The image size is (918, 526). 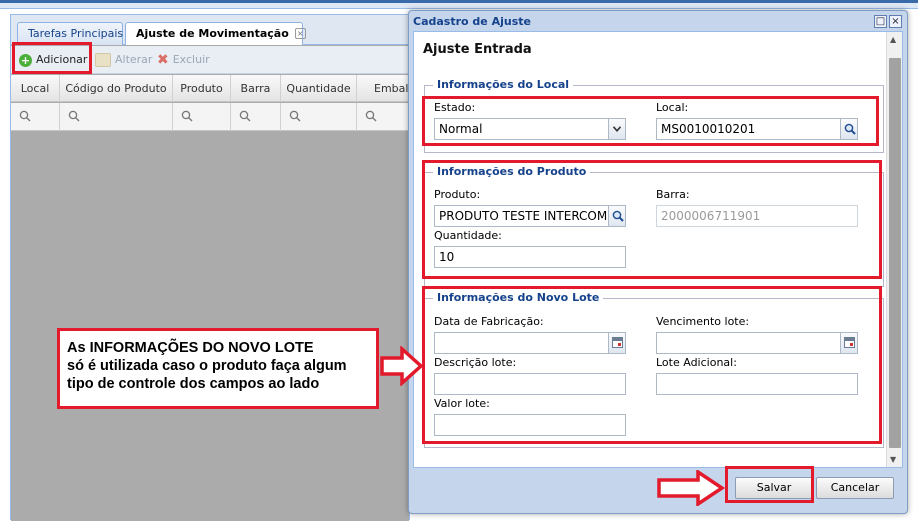 I want to click on callout-line: tipo de controle dos campos ao lado, so click(x=193, y=384).